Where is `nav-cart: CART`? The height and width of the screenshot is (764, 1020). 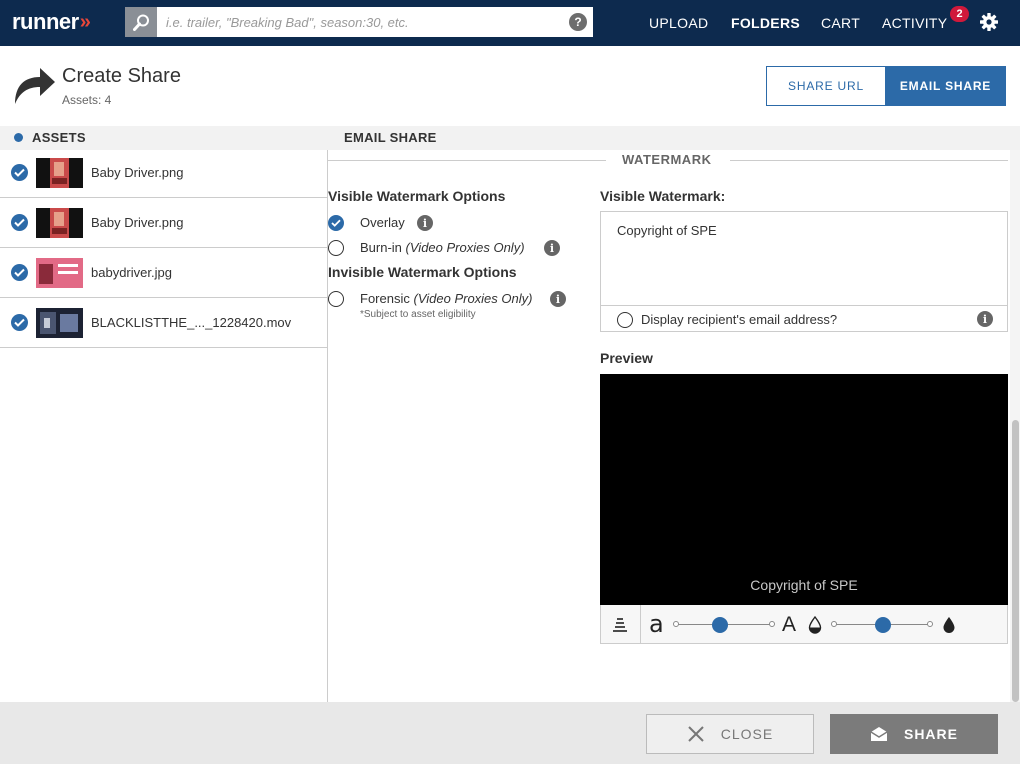
nav-cart: CART is located at coordinates (840, 23).